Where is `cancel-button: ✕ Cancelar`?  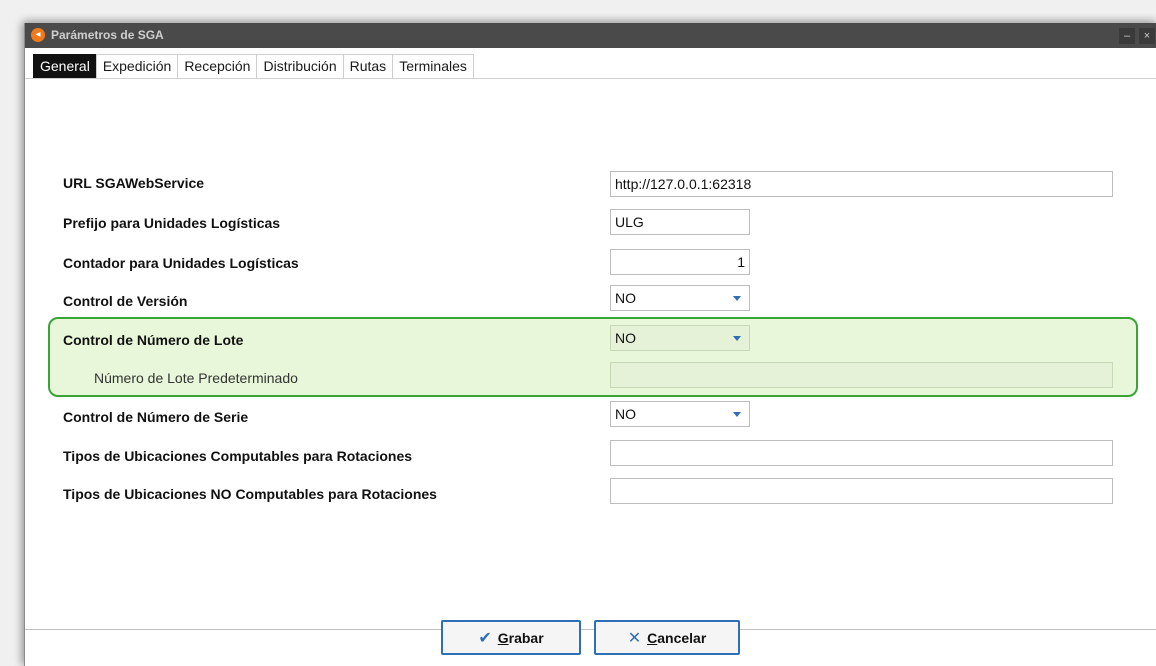 cancel-button: ✕ Cancelar is located at coordinates (667, 637).